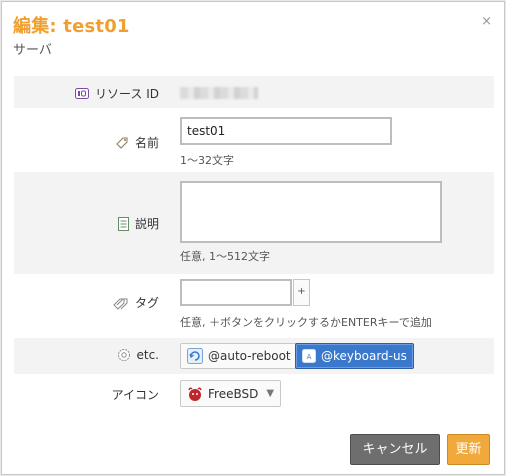 The width and height of the screenshot is (506, 476). I want to click on update-button: 更新, so click(468, 449).